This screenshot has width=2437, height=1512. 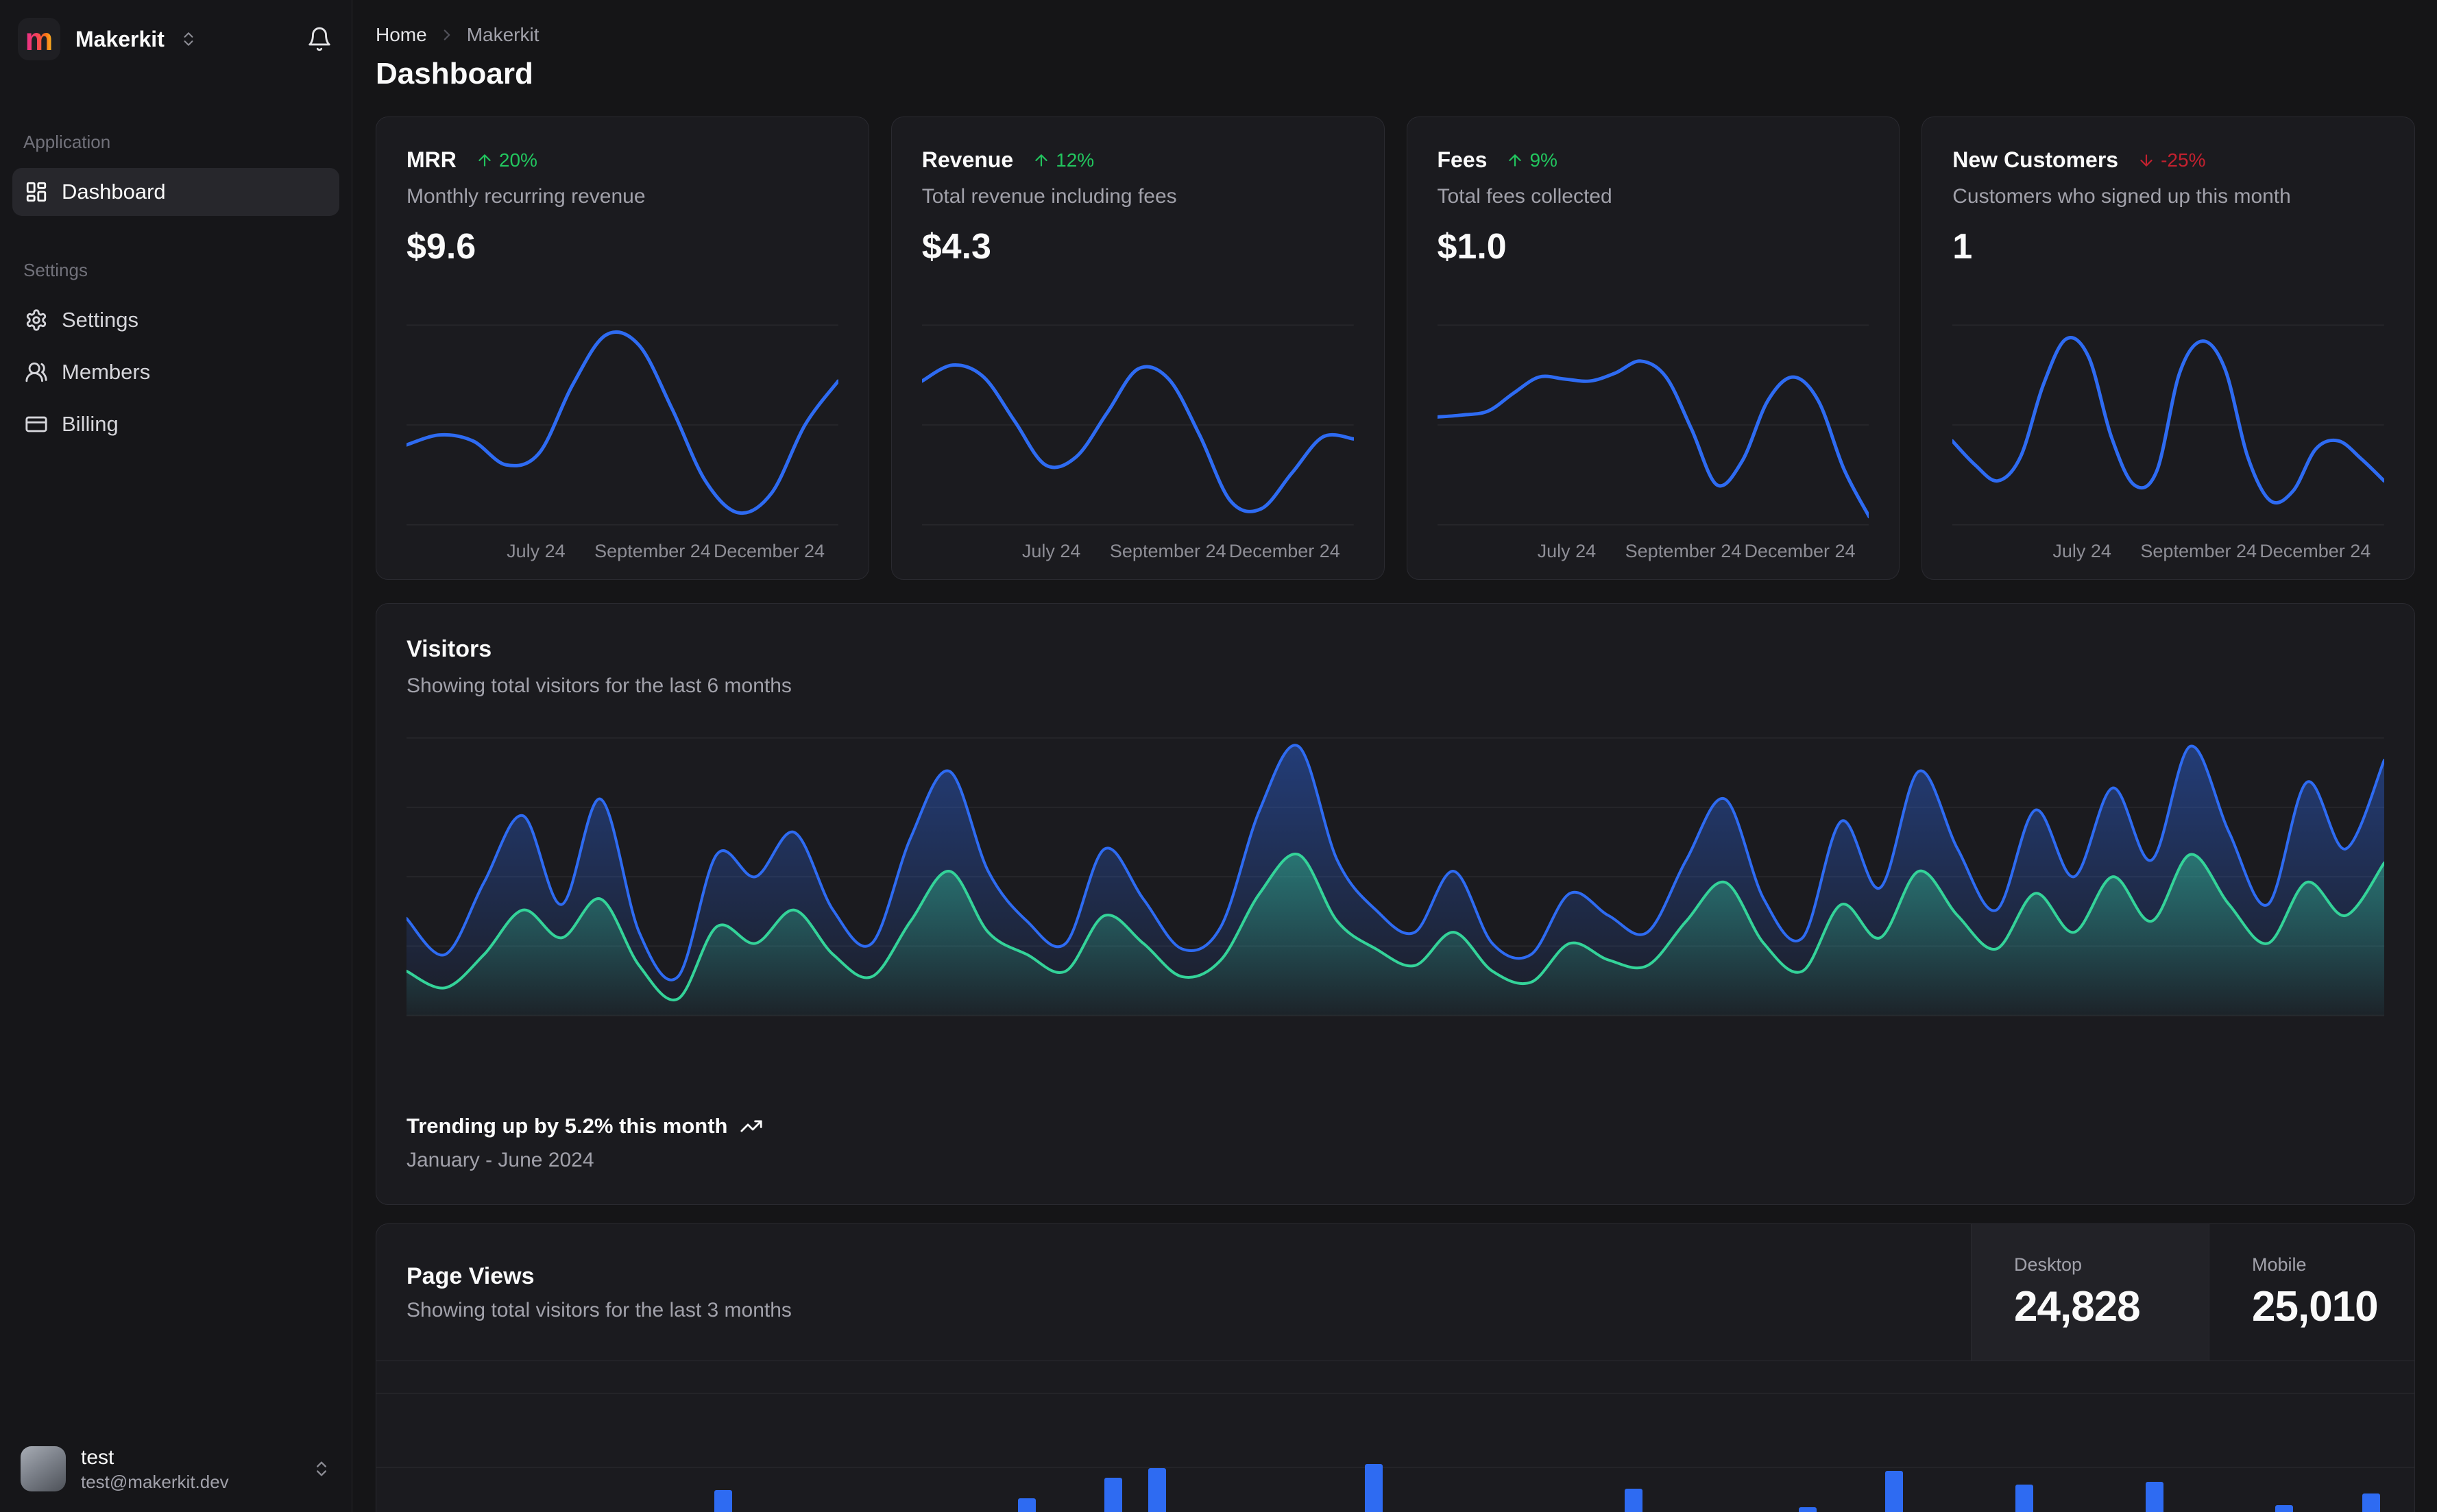 I want to click on stat-value: 1, so click(x=1962, y=247).